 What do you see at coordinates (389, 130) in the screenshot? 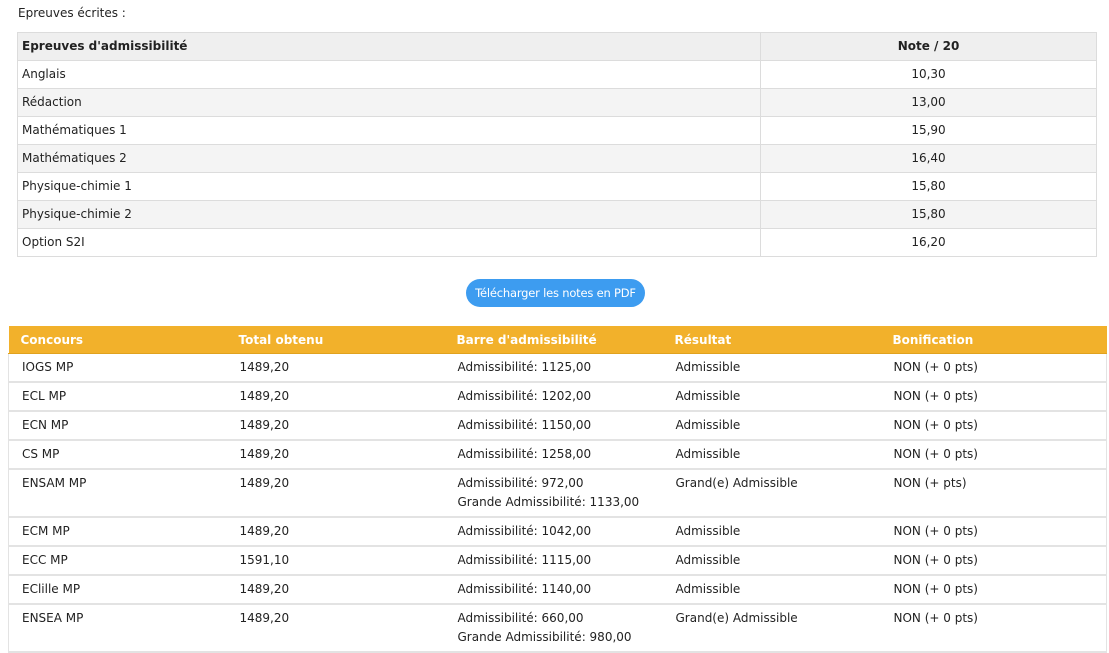
I see `grade-subject: Mathématiques 1` at bounding box center [389, 130].